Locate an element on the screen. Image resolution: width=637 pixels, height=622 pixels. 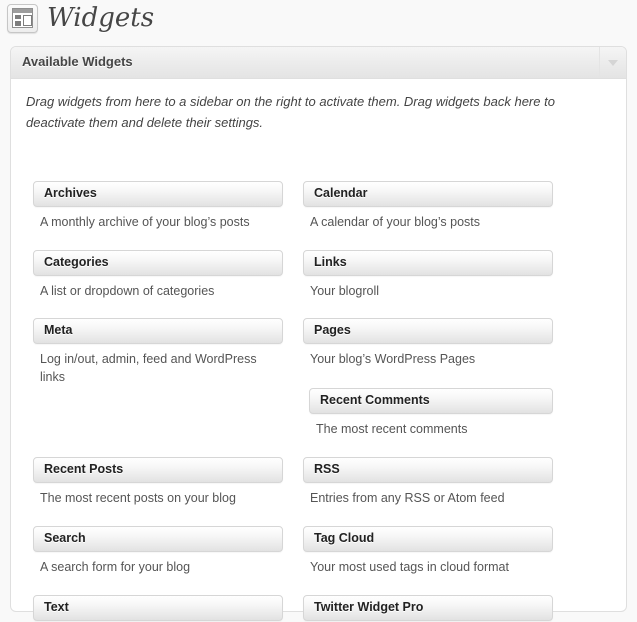
widget-title: Search is located at coordinates (65, 538).